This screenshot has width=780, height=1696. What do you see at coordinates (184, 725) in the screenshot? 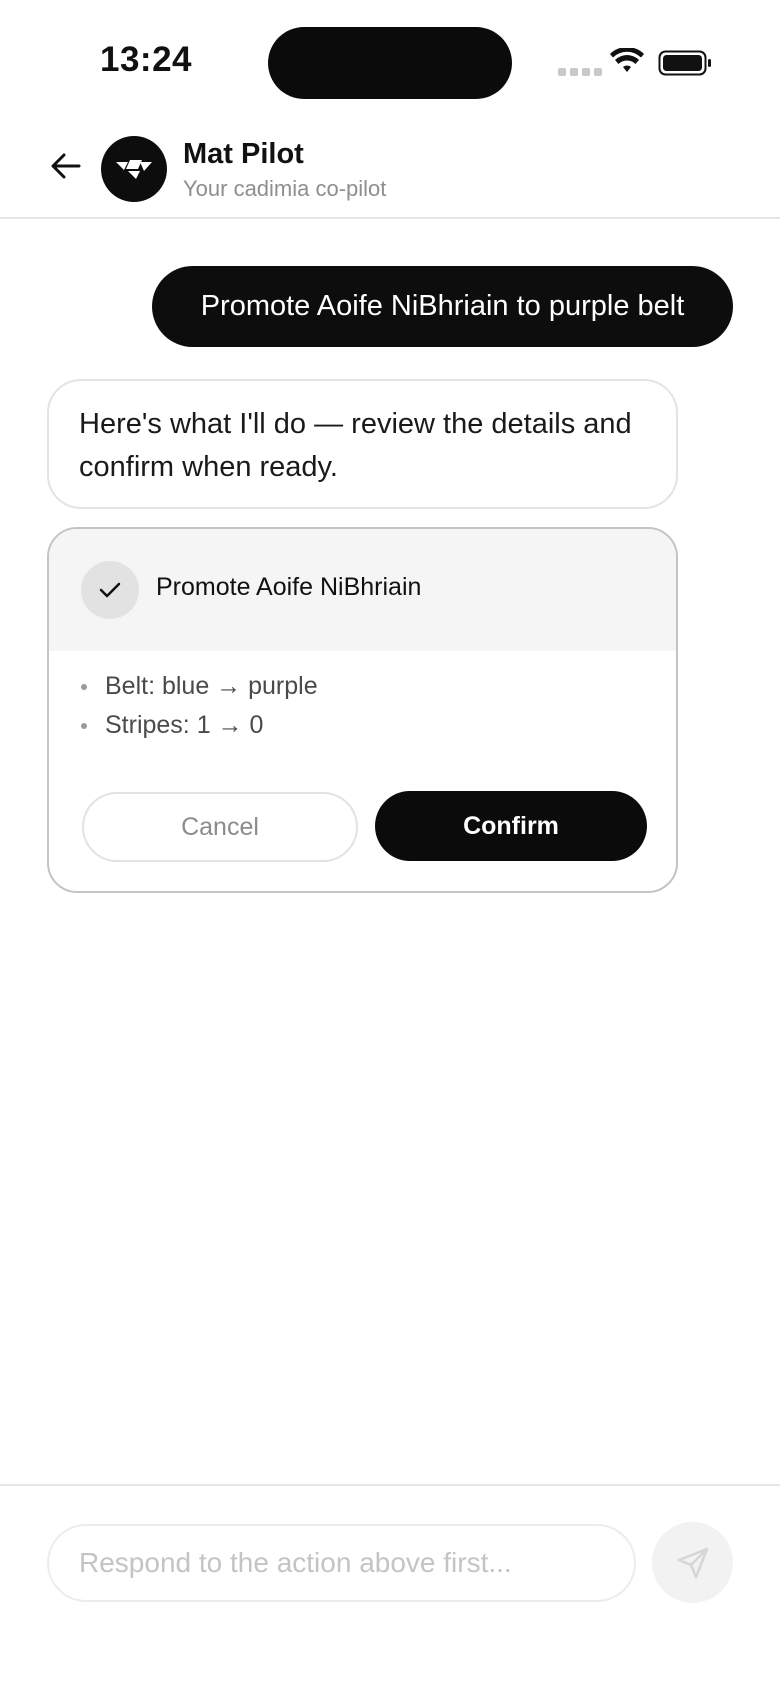
I see `detail-text: Stripes: 1 → 0` at bounding box center [184, 725].